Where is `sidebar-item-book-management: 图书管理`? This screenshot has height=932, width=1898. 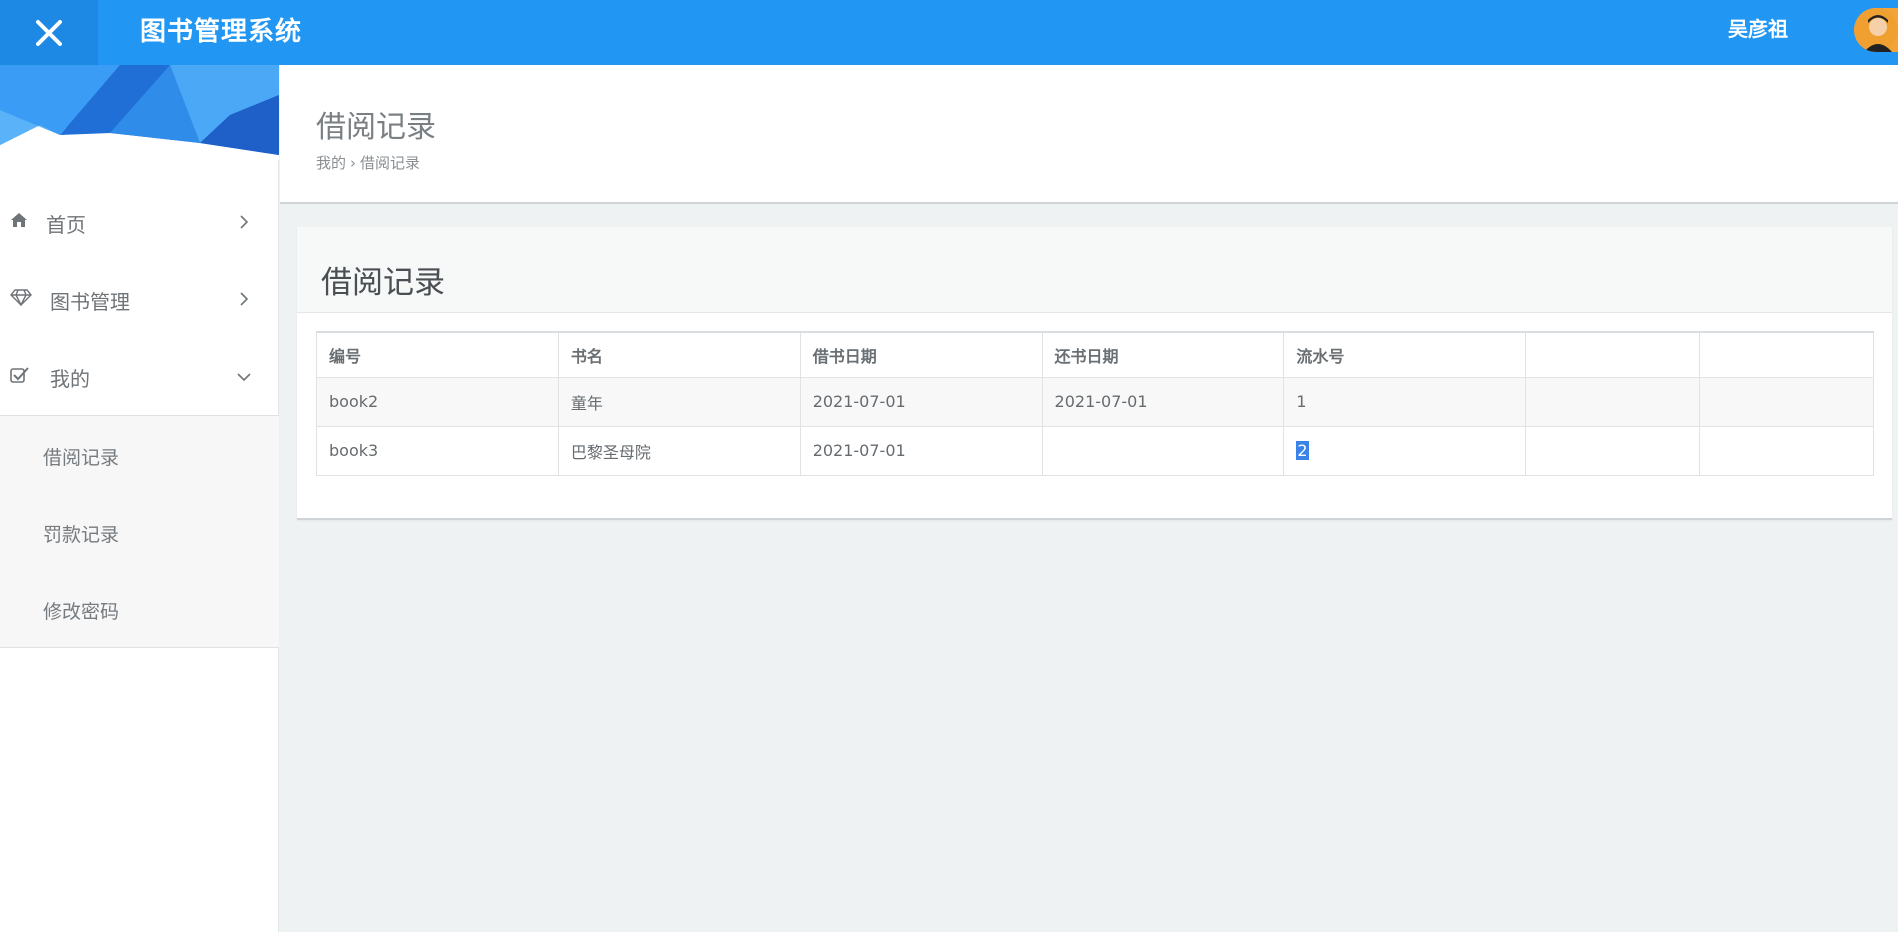
sidebar-item-book-management: 图书管理 is located at coordinates (139, 300).